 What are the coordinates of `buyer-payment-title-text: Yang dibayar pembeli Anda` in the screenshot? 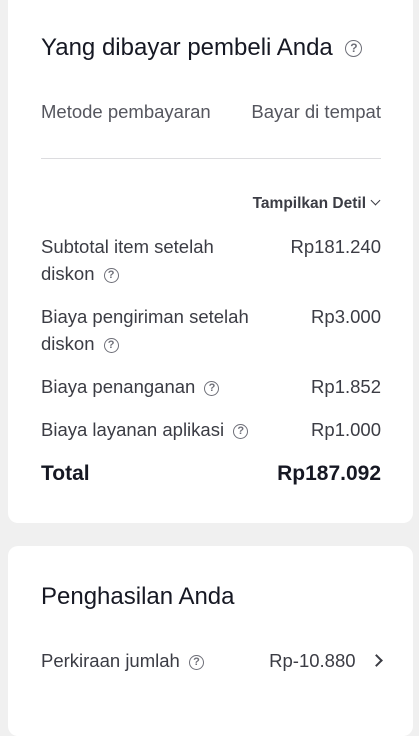 It's located at (187, 47).